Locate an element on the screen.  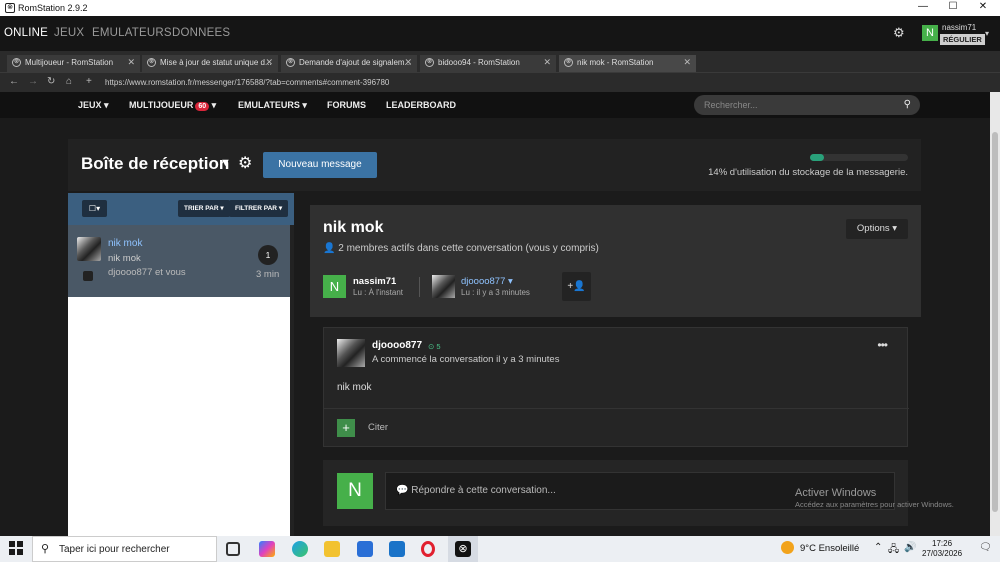
conversation-name: nik mok is located at coordinates (125, 243).